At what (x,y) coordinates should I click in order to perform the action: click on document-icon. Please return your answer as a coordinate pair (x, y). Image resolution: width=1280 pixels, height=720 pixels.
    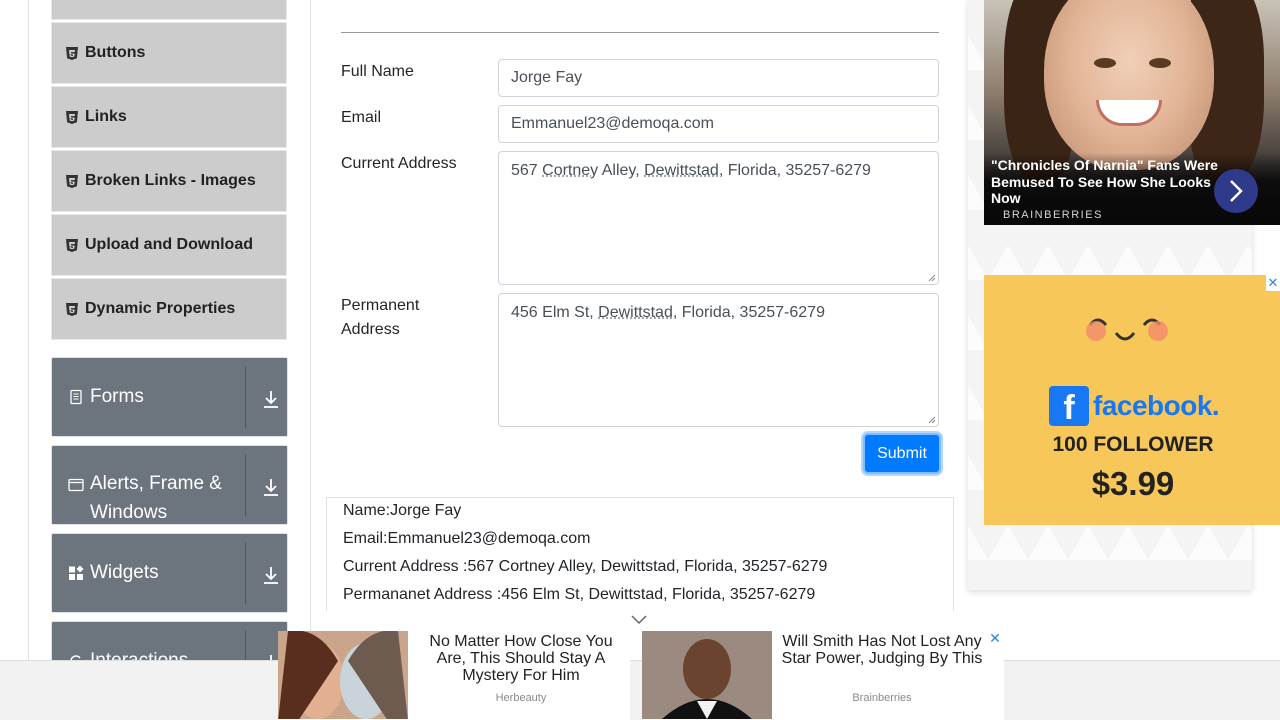
    Looking at the image, I should click on (76, 397).